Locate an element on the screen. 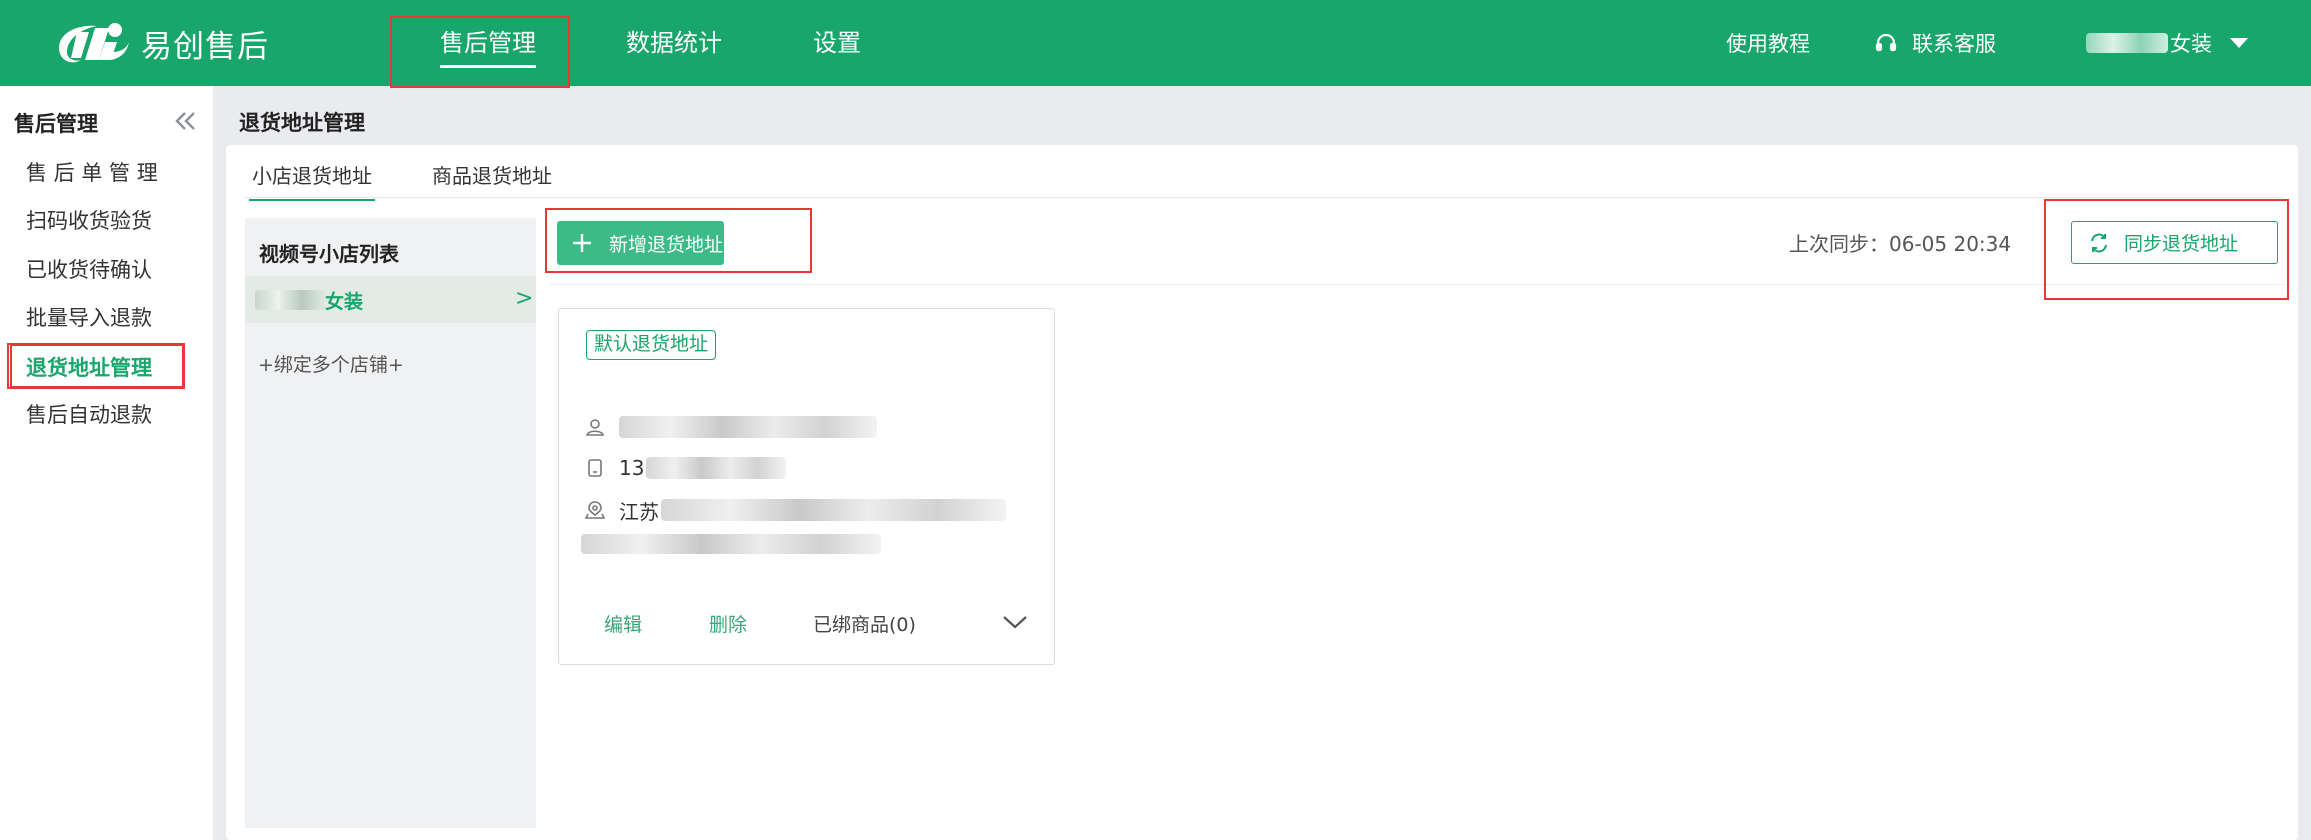 The width and height of the screenshot is (2311, 840). sidebar-item-received-pending: 已收货待确认 is located at coordinates (97, 270).